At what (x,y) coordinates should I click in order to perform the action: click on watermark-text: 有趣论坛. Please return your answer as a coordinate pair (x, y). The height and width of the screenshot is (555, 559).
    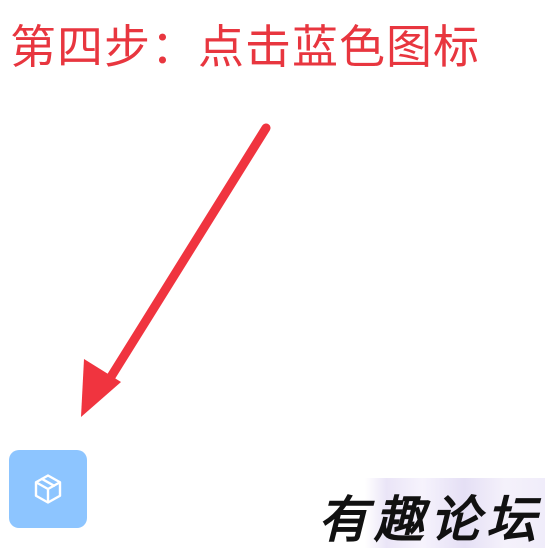
    Looking at the image, I should click on (430, 519).